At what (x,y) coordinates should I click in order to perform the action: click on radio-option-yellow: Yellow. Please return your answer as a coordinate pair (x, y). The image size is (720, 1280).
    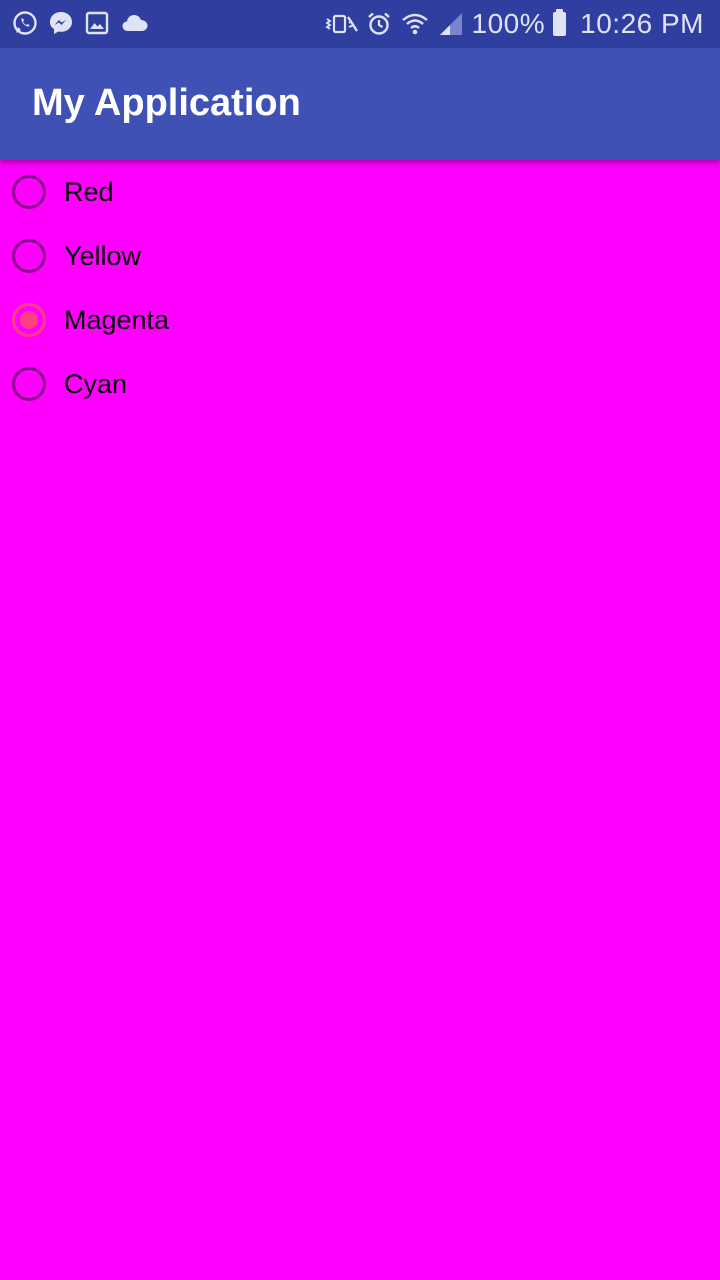
    Looking at the image, I should click on (75, 256).